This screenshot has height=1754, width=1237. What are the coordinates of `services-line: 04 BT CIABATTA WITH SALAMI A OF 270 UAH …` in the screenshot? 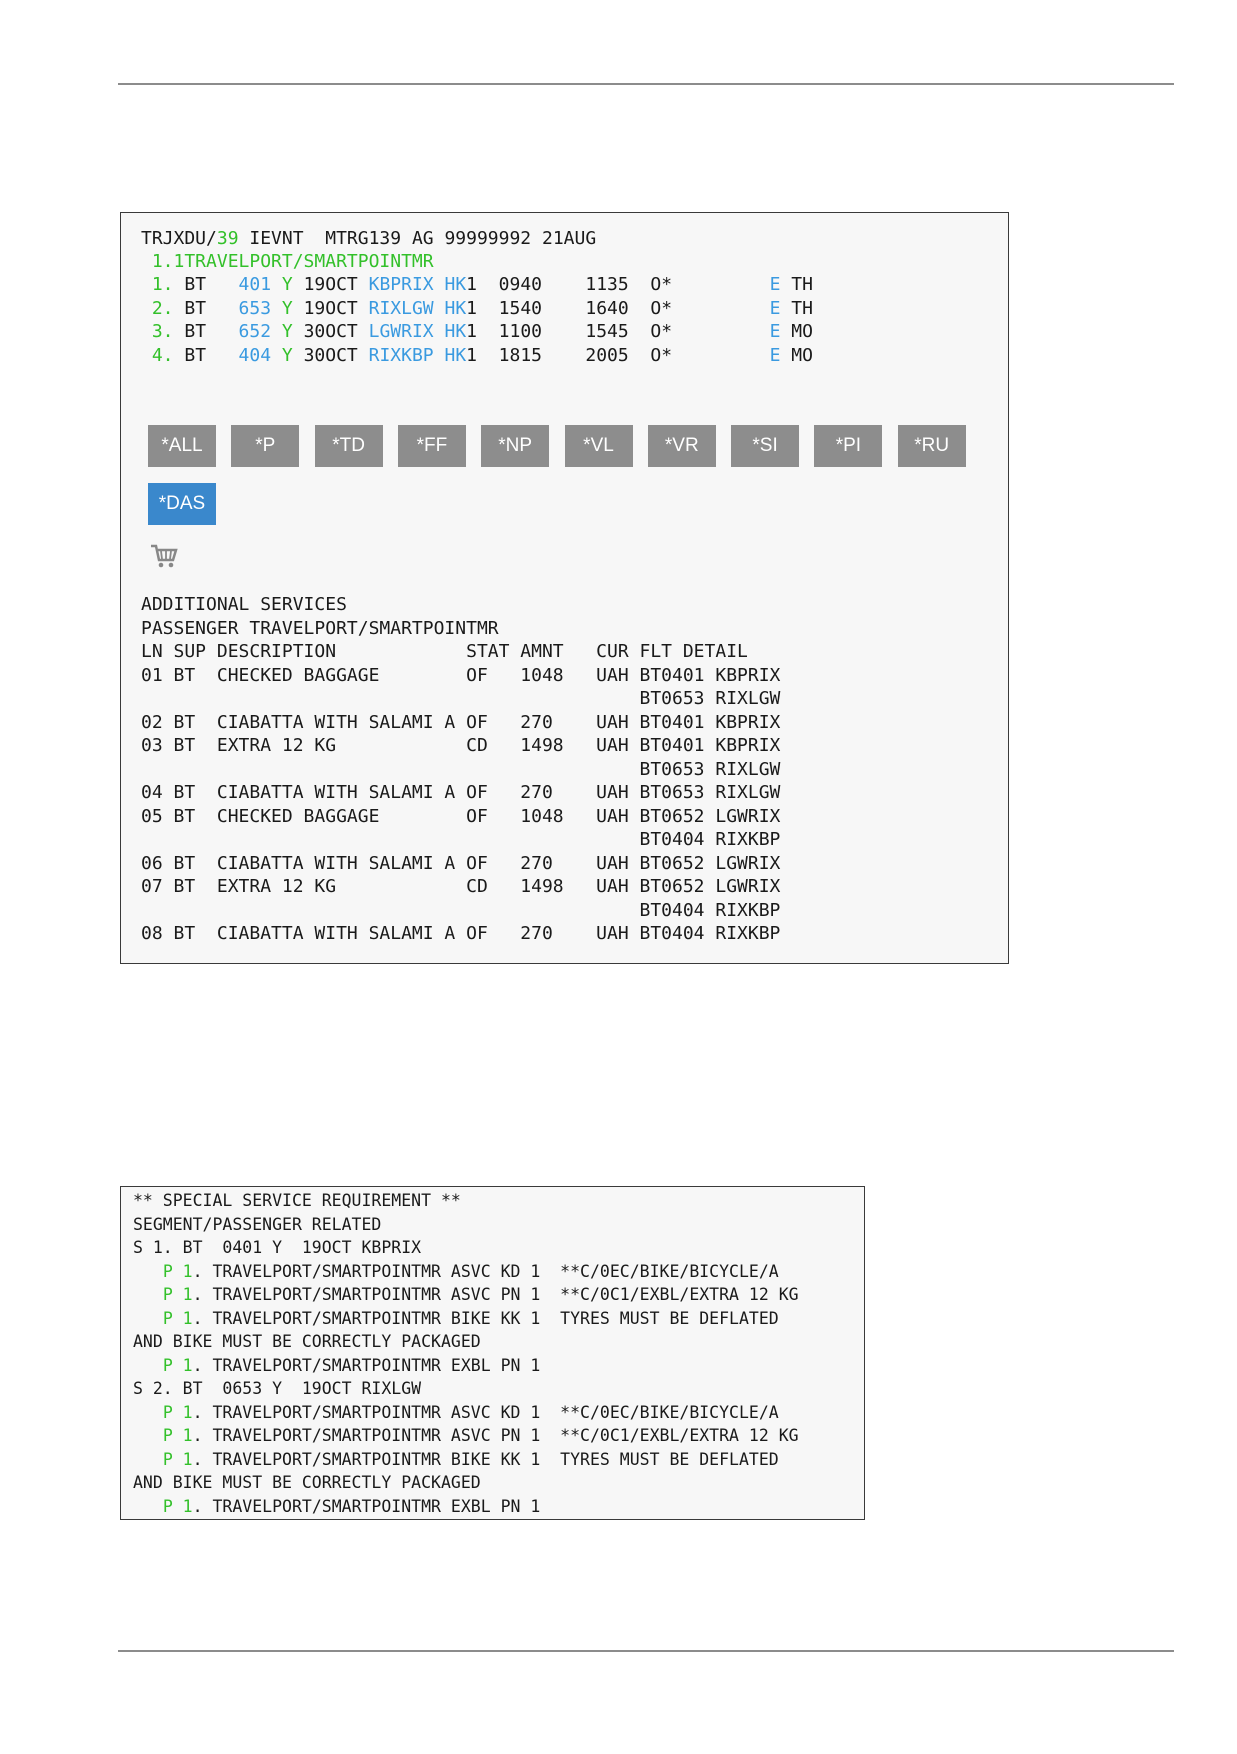 It's located at (461, 792).